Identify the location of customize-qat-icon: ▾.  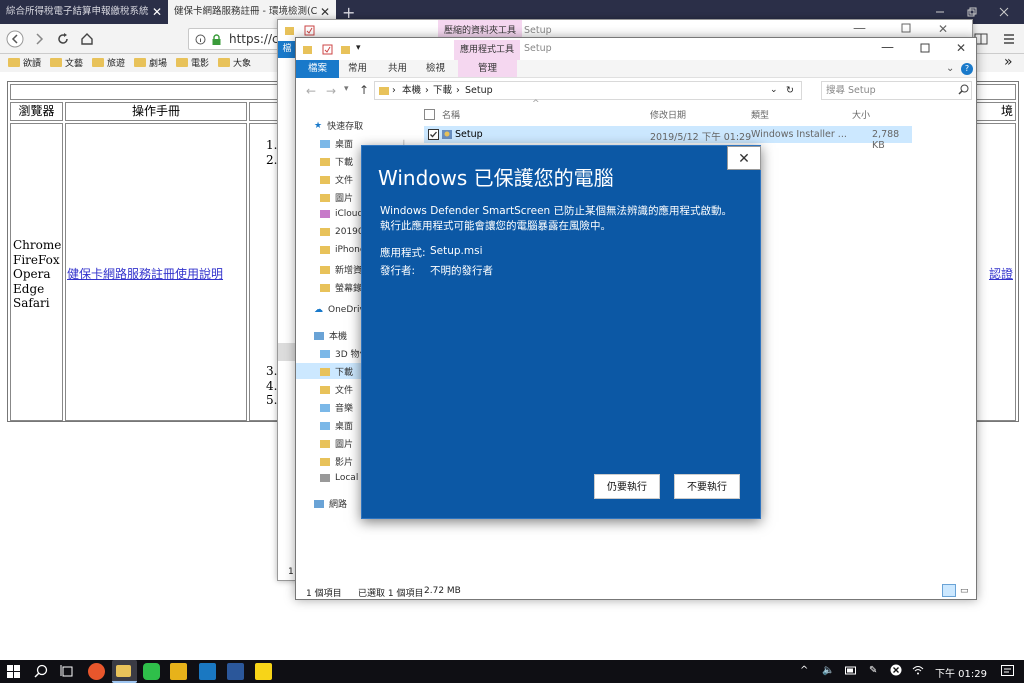
(358, 48).